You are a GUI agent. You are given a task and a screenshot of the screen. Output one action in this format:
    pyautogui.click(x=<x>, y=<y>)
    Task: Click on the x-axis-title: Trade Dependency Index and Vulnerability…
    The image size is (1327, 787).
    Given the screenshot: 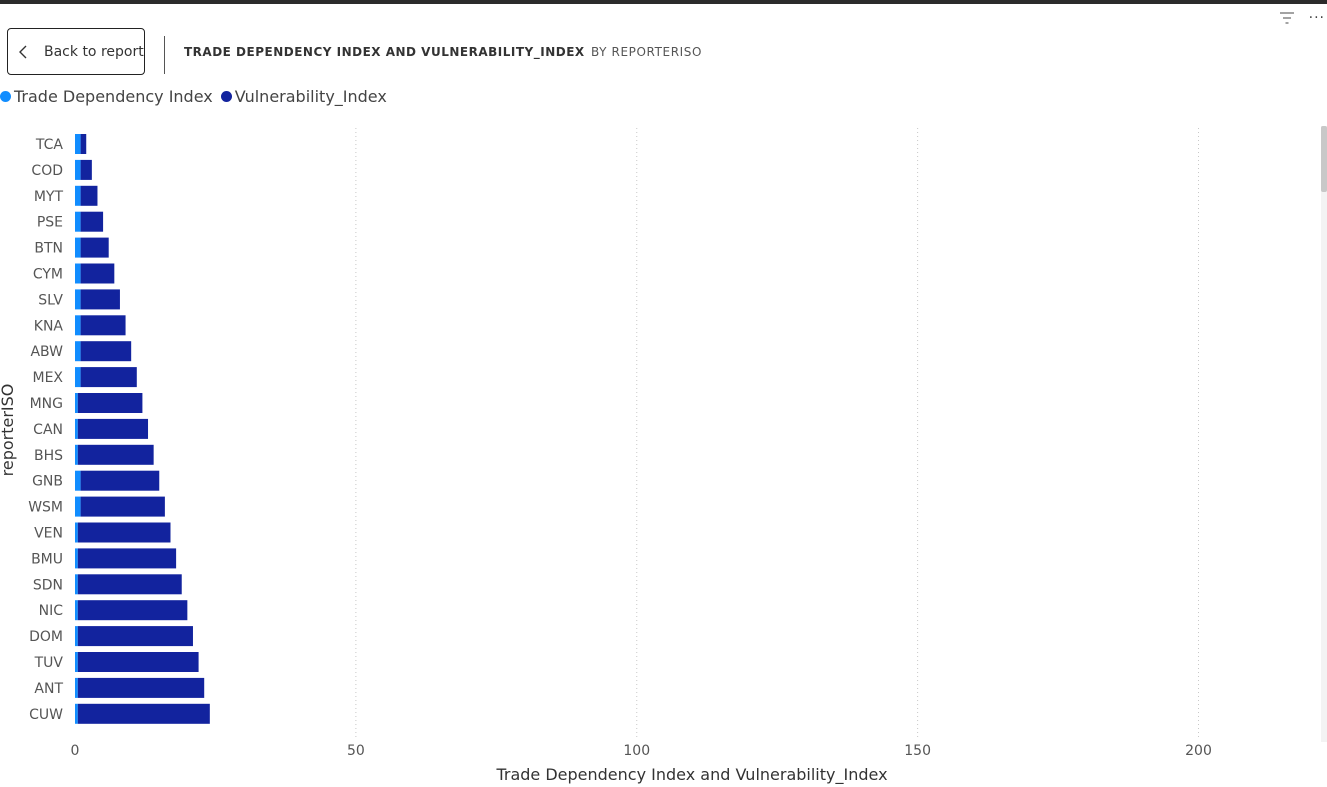 What is the action you would take?
    pyautogui.click(x=691, y=775)
    